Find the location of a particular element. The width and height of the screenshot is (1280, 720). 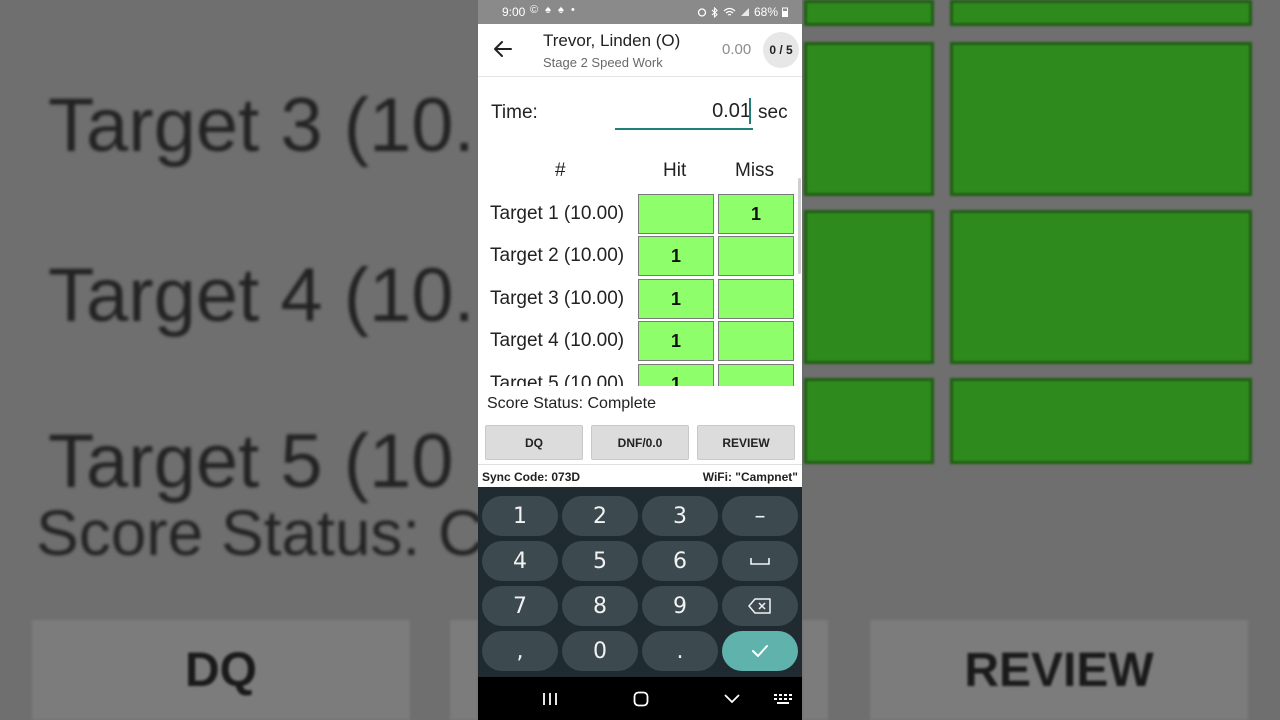

table-row: Target 3 (10.00) 1 is located at coordinates (640, 299).